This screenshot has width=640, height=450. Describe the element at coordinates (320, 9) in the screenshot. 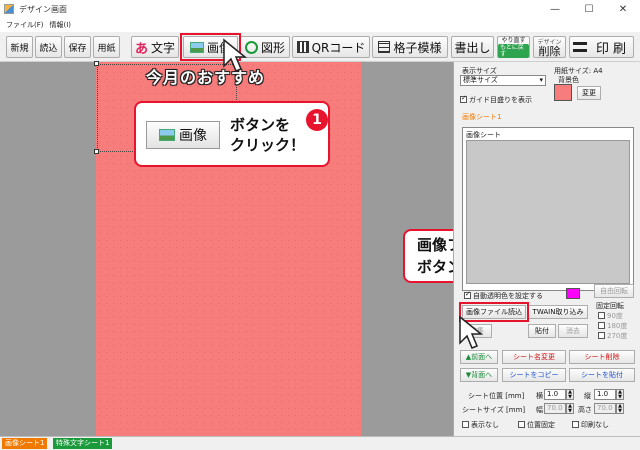

I see `title-bar: デザイン画面 — ☐ ✕` at that location.